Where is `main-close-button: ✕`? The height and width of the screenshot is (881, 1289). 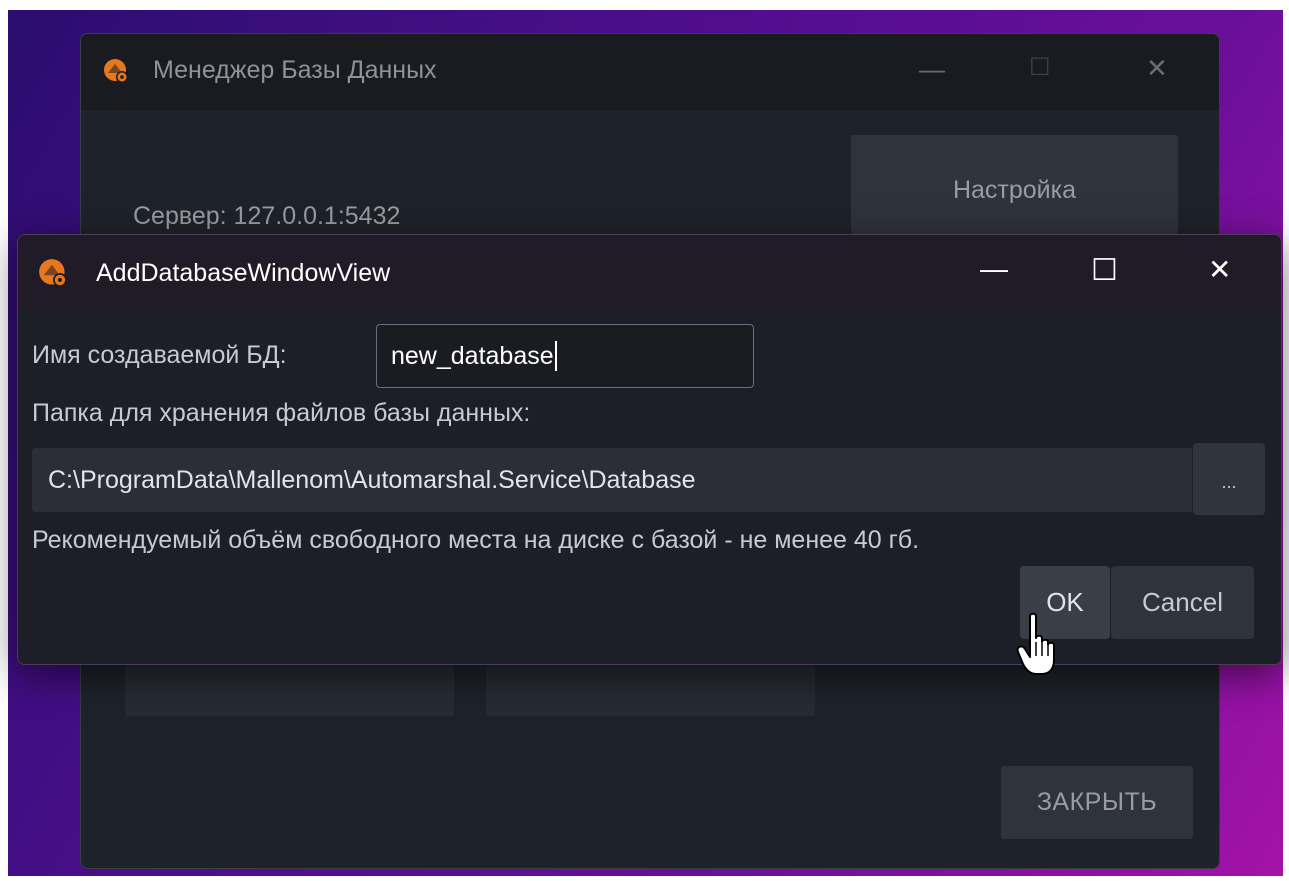 main-close-button: ✕ is located at coordinates (1157, 68).